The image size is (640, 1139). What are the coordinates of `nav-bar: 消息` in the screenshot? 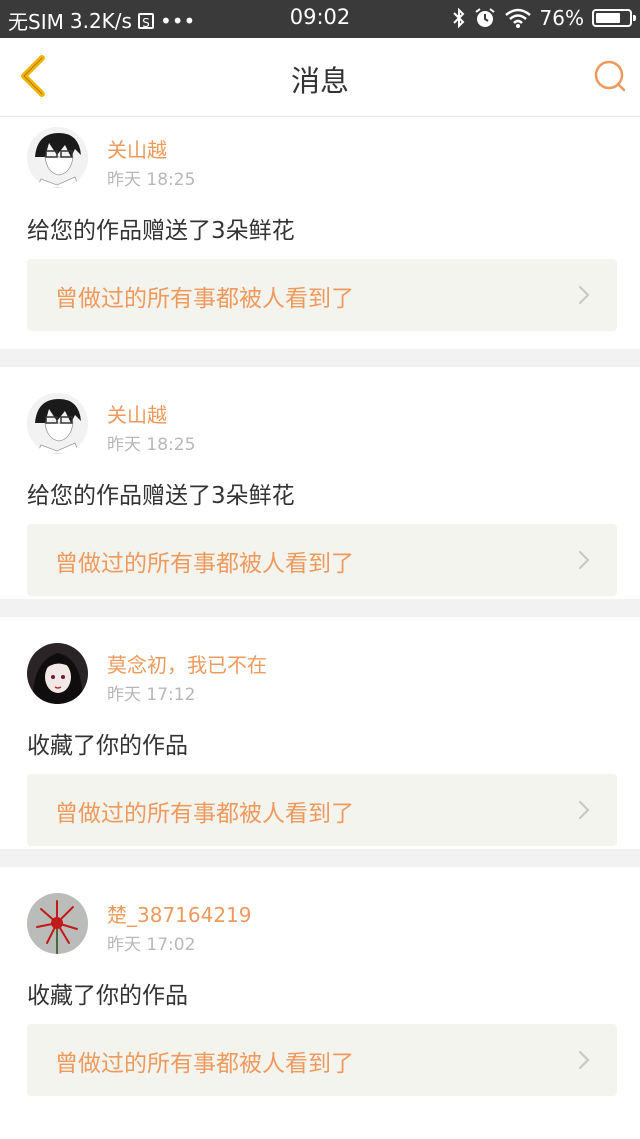 It's located at (320, 77).